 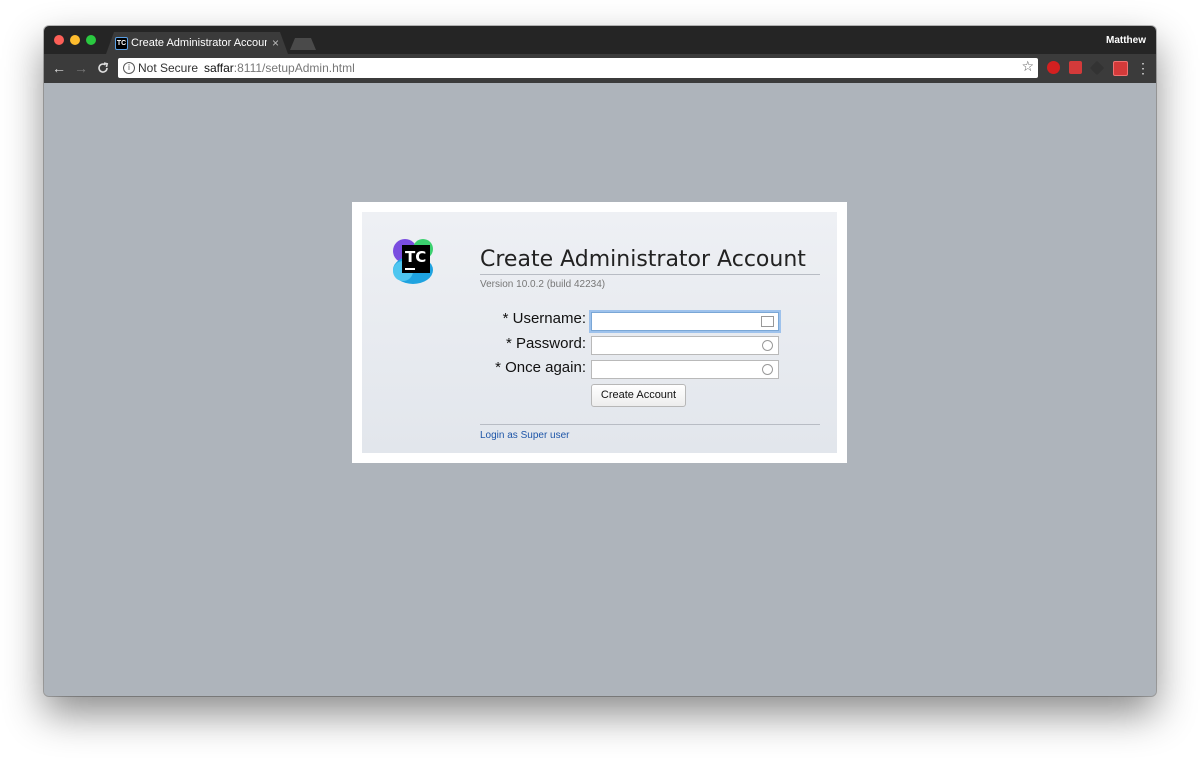 What do you see at coordinates (1097, 68) in the screenshot?
I see `extension-pen-icon` at bounding box center [1097, 68].